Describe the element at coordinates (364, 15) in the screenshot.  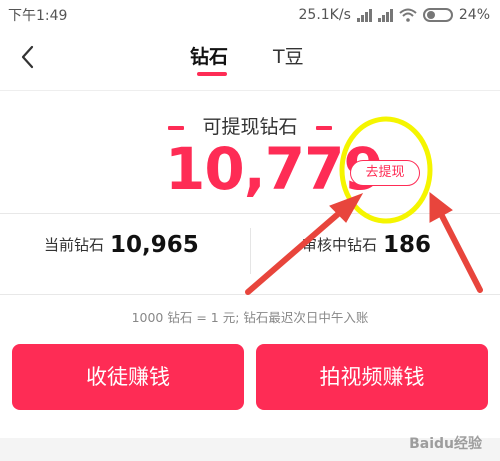
I see `signal-icon` at that location.